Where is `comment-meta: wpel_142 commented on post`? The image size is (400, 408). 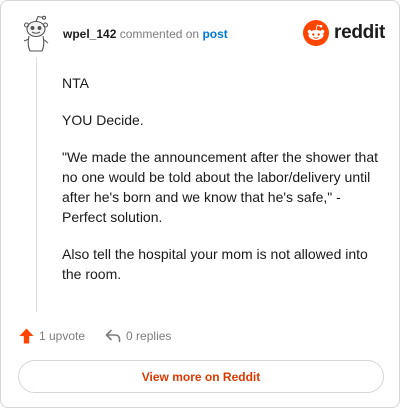 comment-meta: wpel_142 commented on post is located at coordinates (145, 34).